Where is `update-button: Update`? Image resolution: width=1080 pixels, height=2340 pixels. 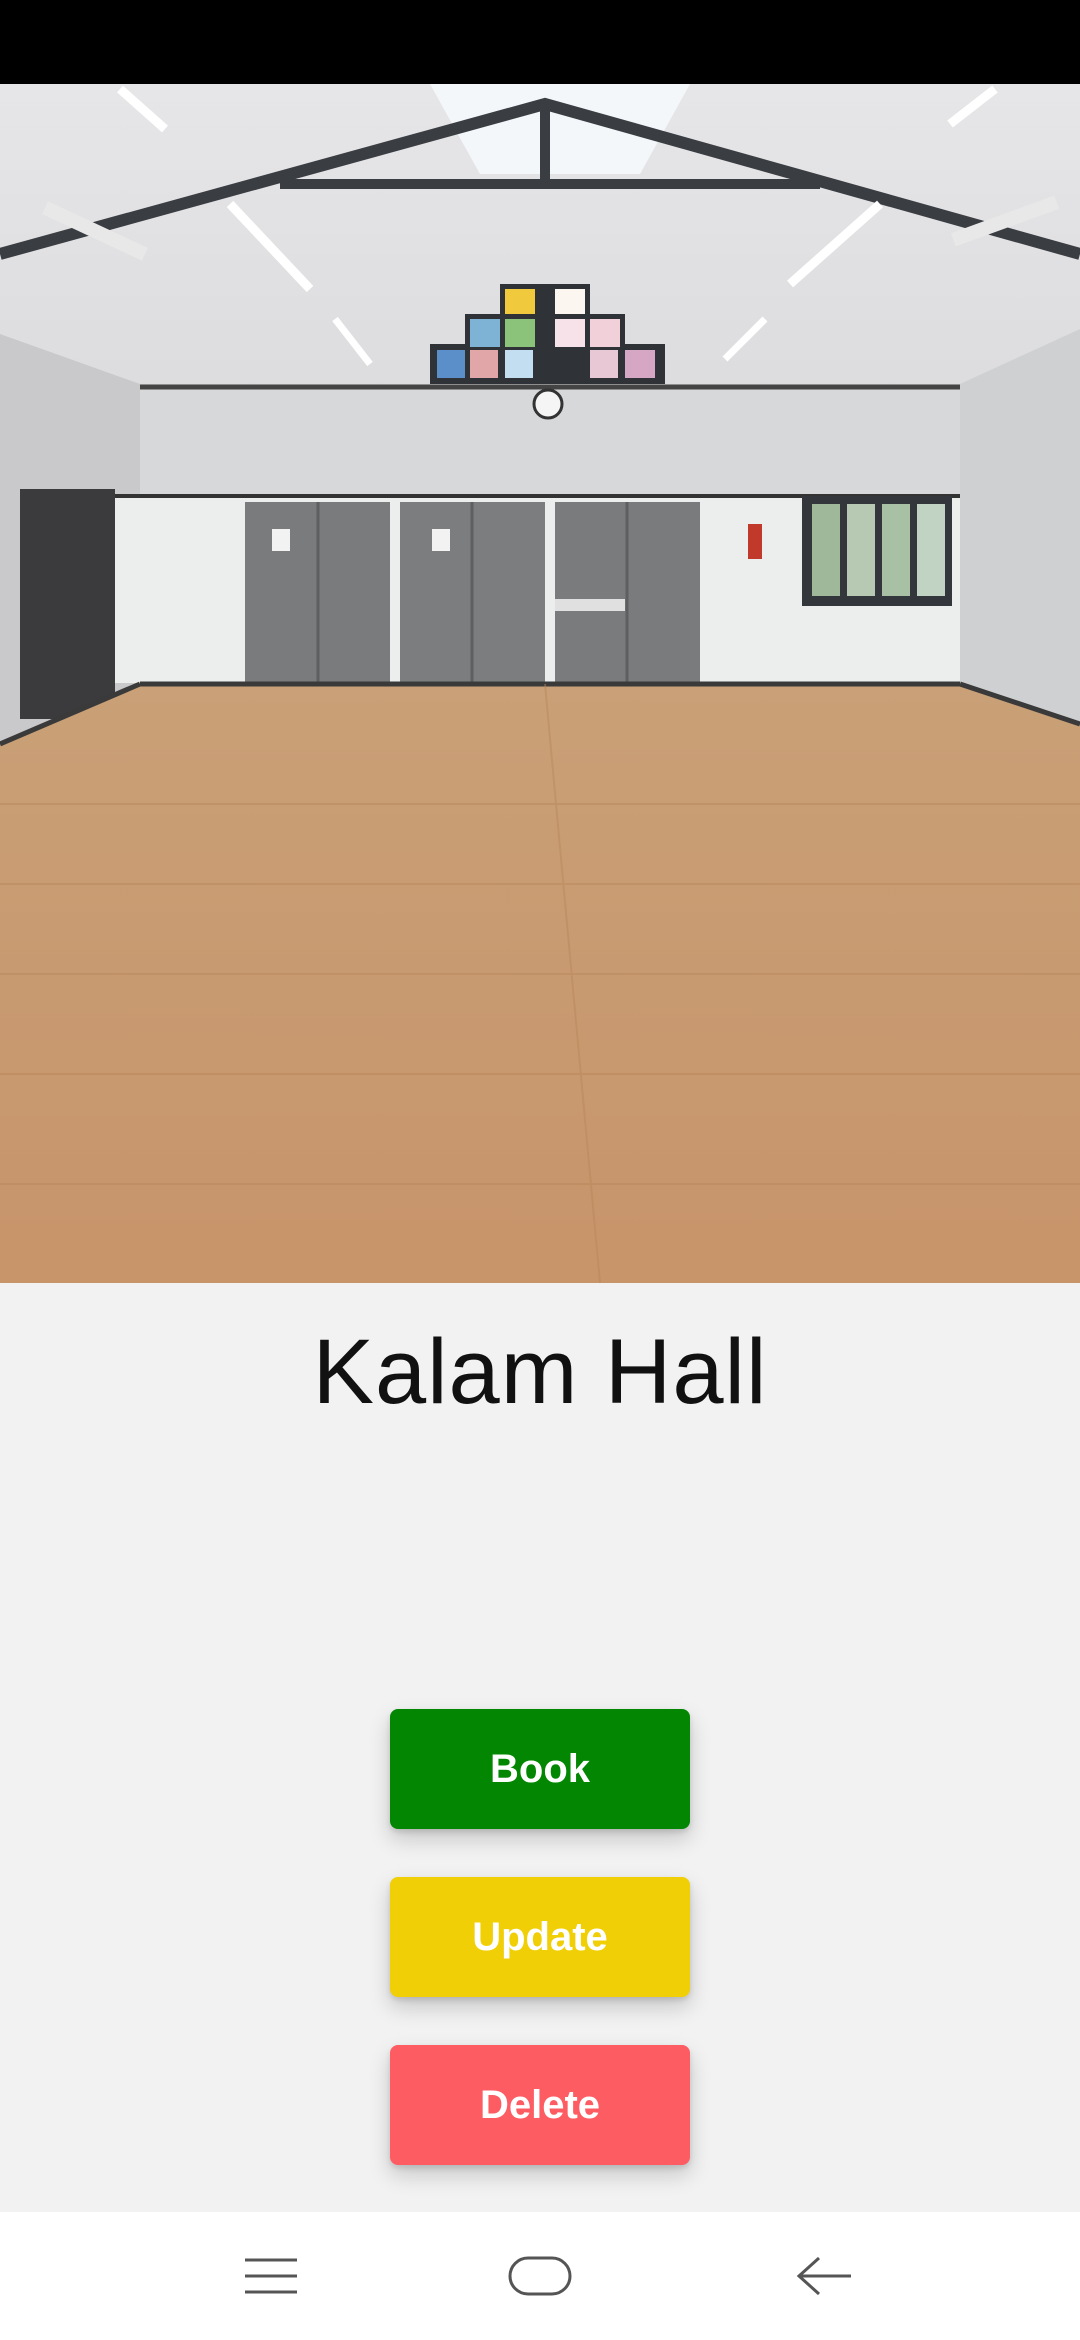 update-button: Update is located at coordinates (540, 1937).